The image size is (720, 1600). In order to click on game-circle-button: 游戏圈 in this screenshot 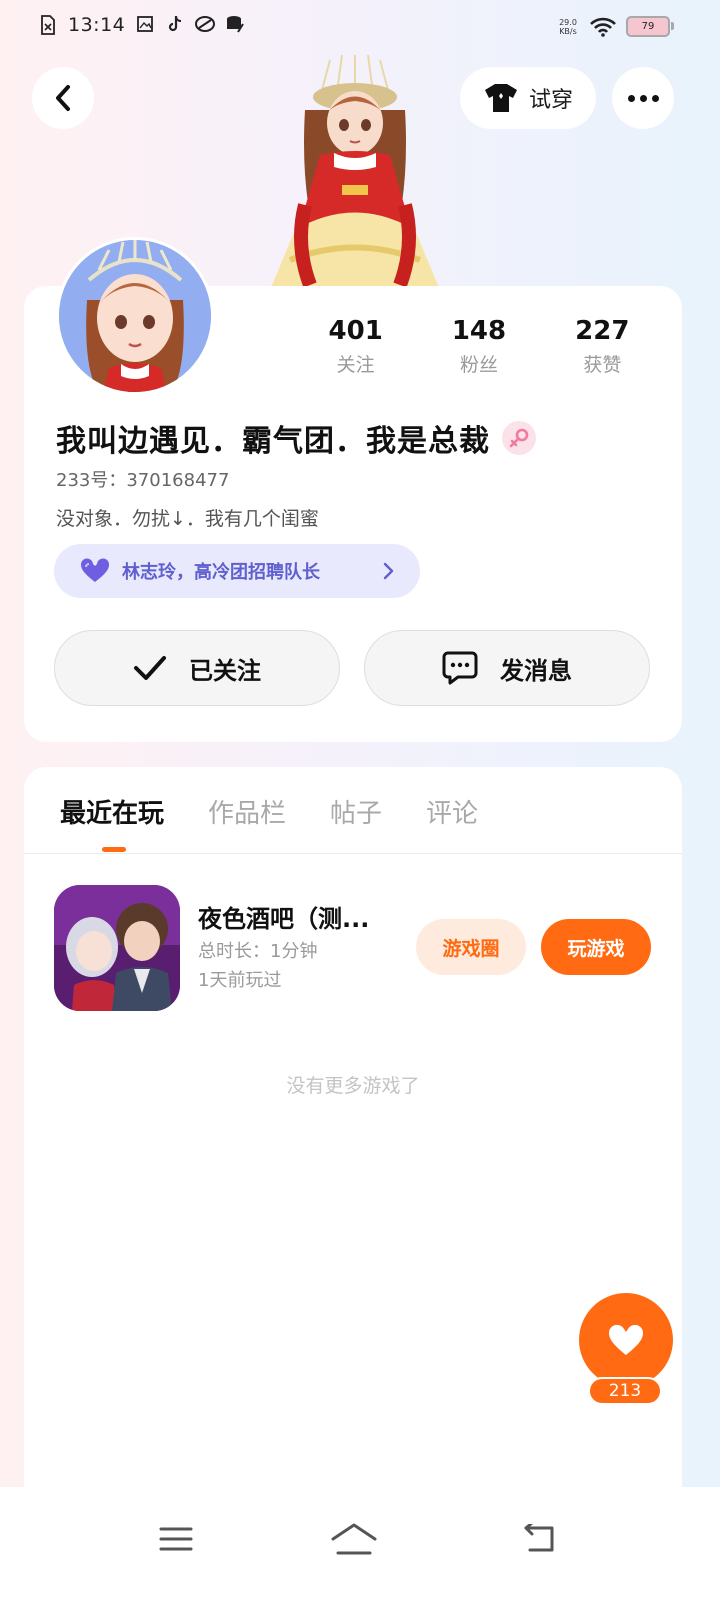, I will do `click(471, 947)`.